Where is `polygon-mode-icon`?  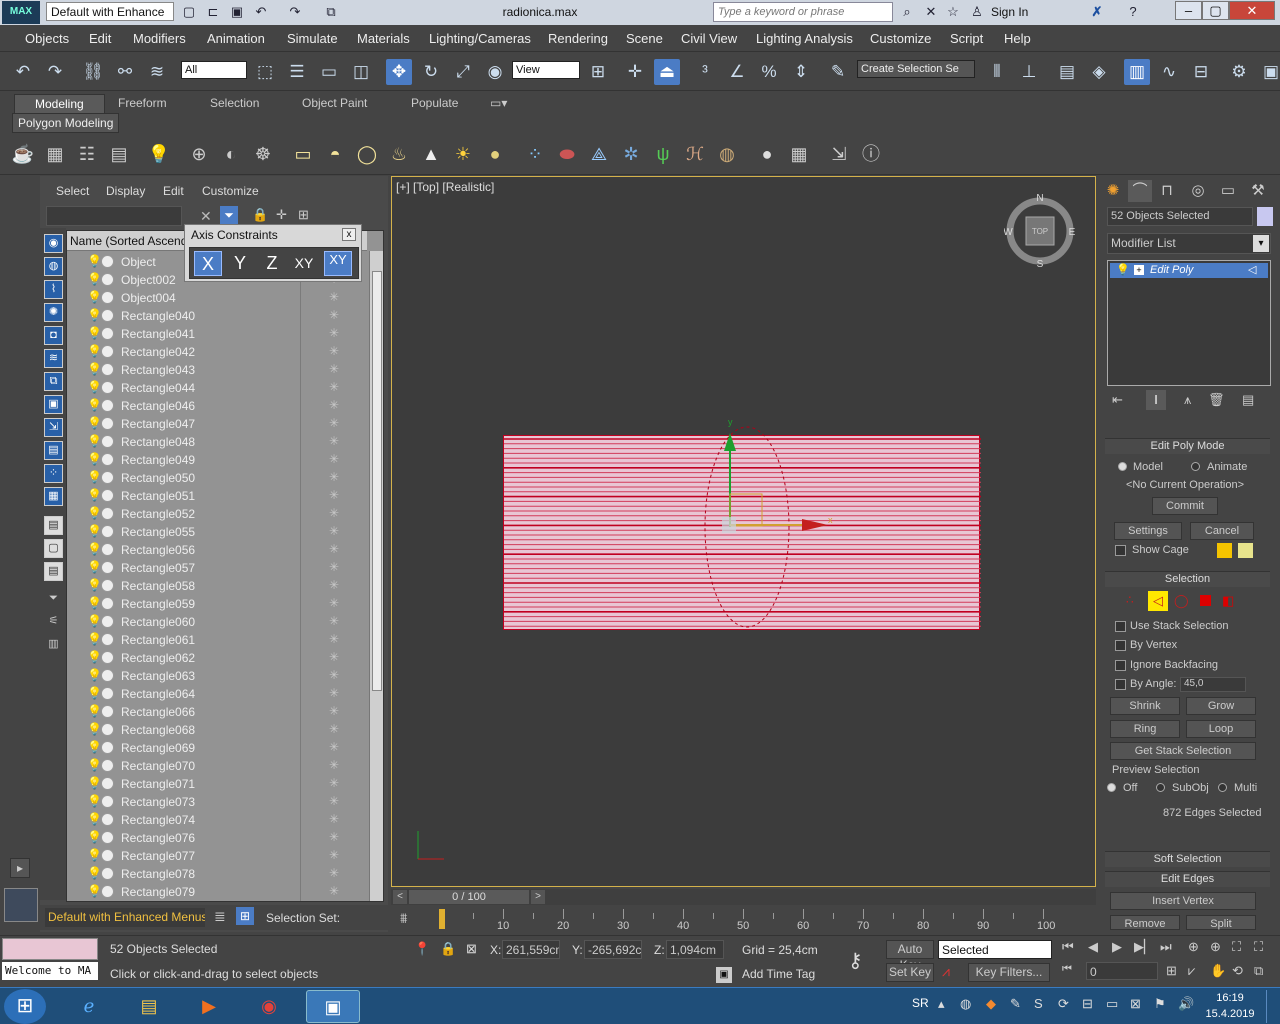
polygon-mode-icon is located at coordinates (1205, 600).